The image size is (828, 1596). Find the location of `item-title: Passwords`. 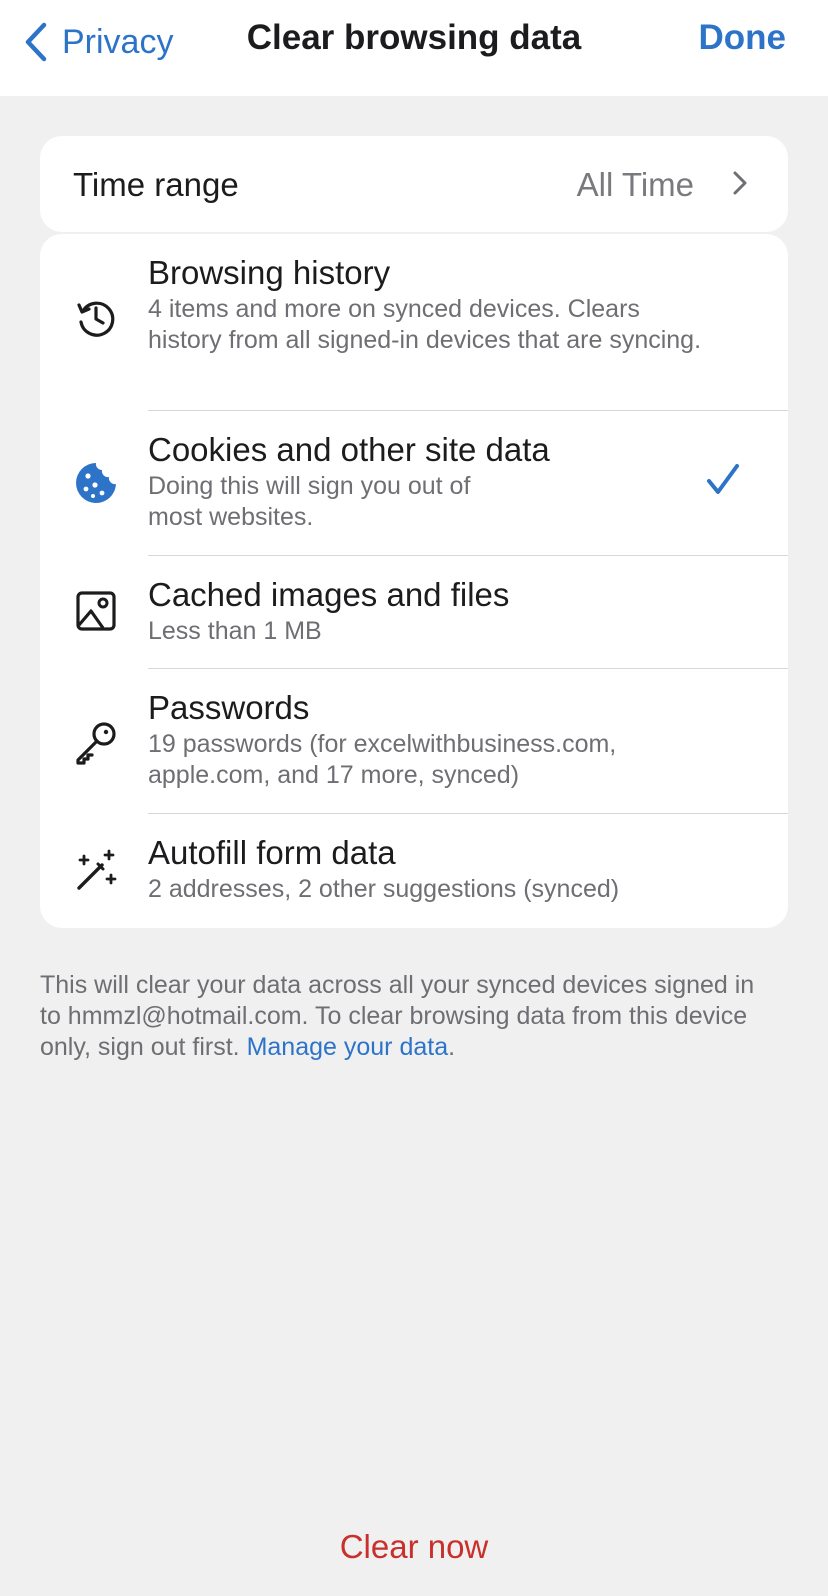

item-title: Passwords is located at coordinates (229, 707).